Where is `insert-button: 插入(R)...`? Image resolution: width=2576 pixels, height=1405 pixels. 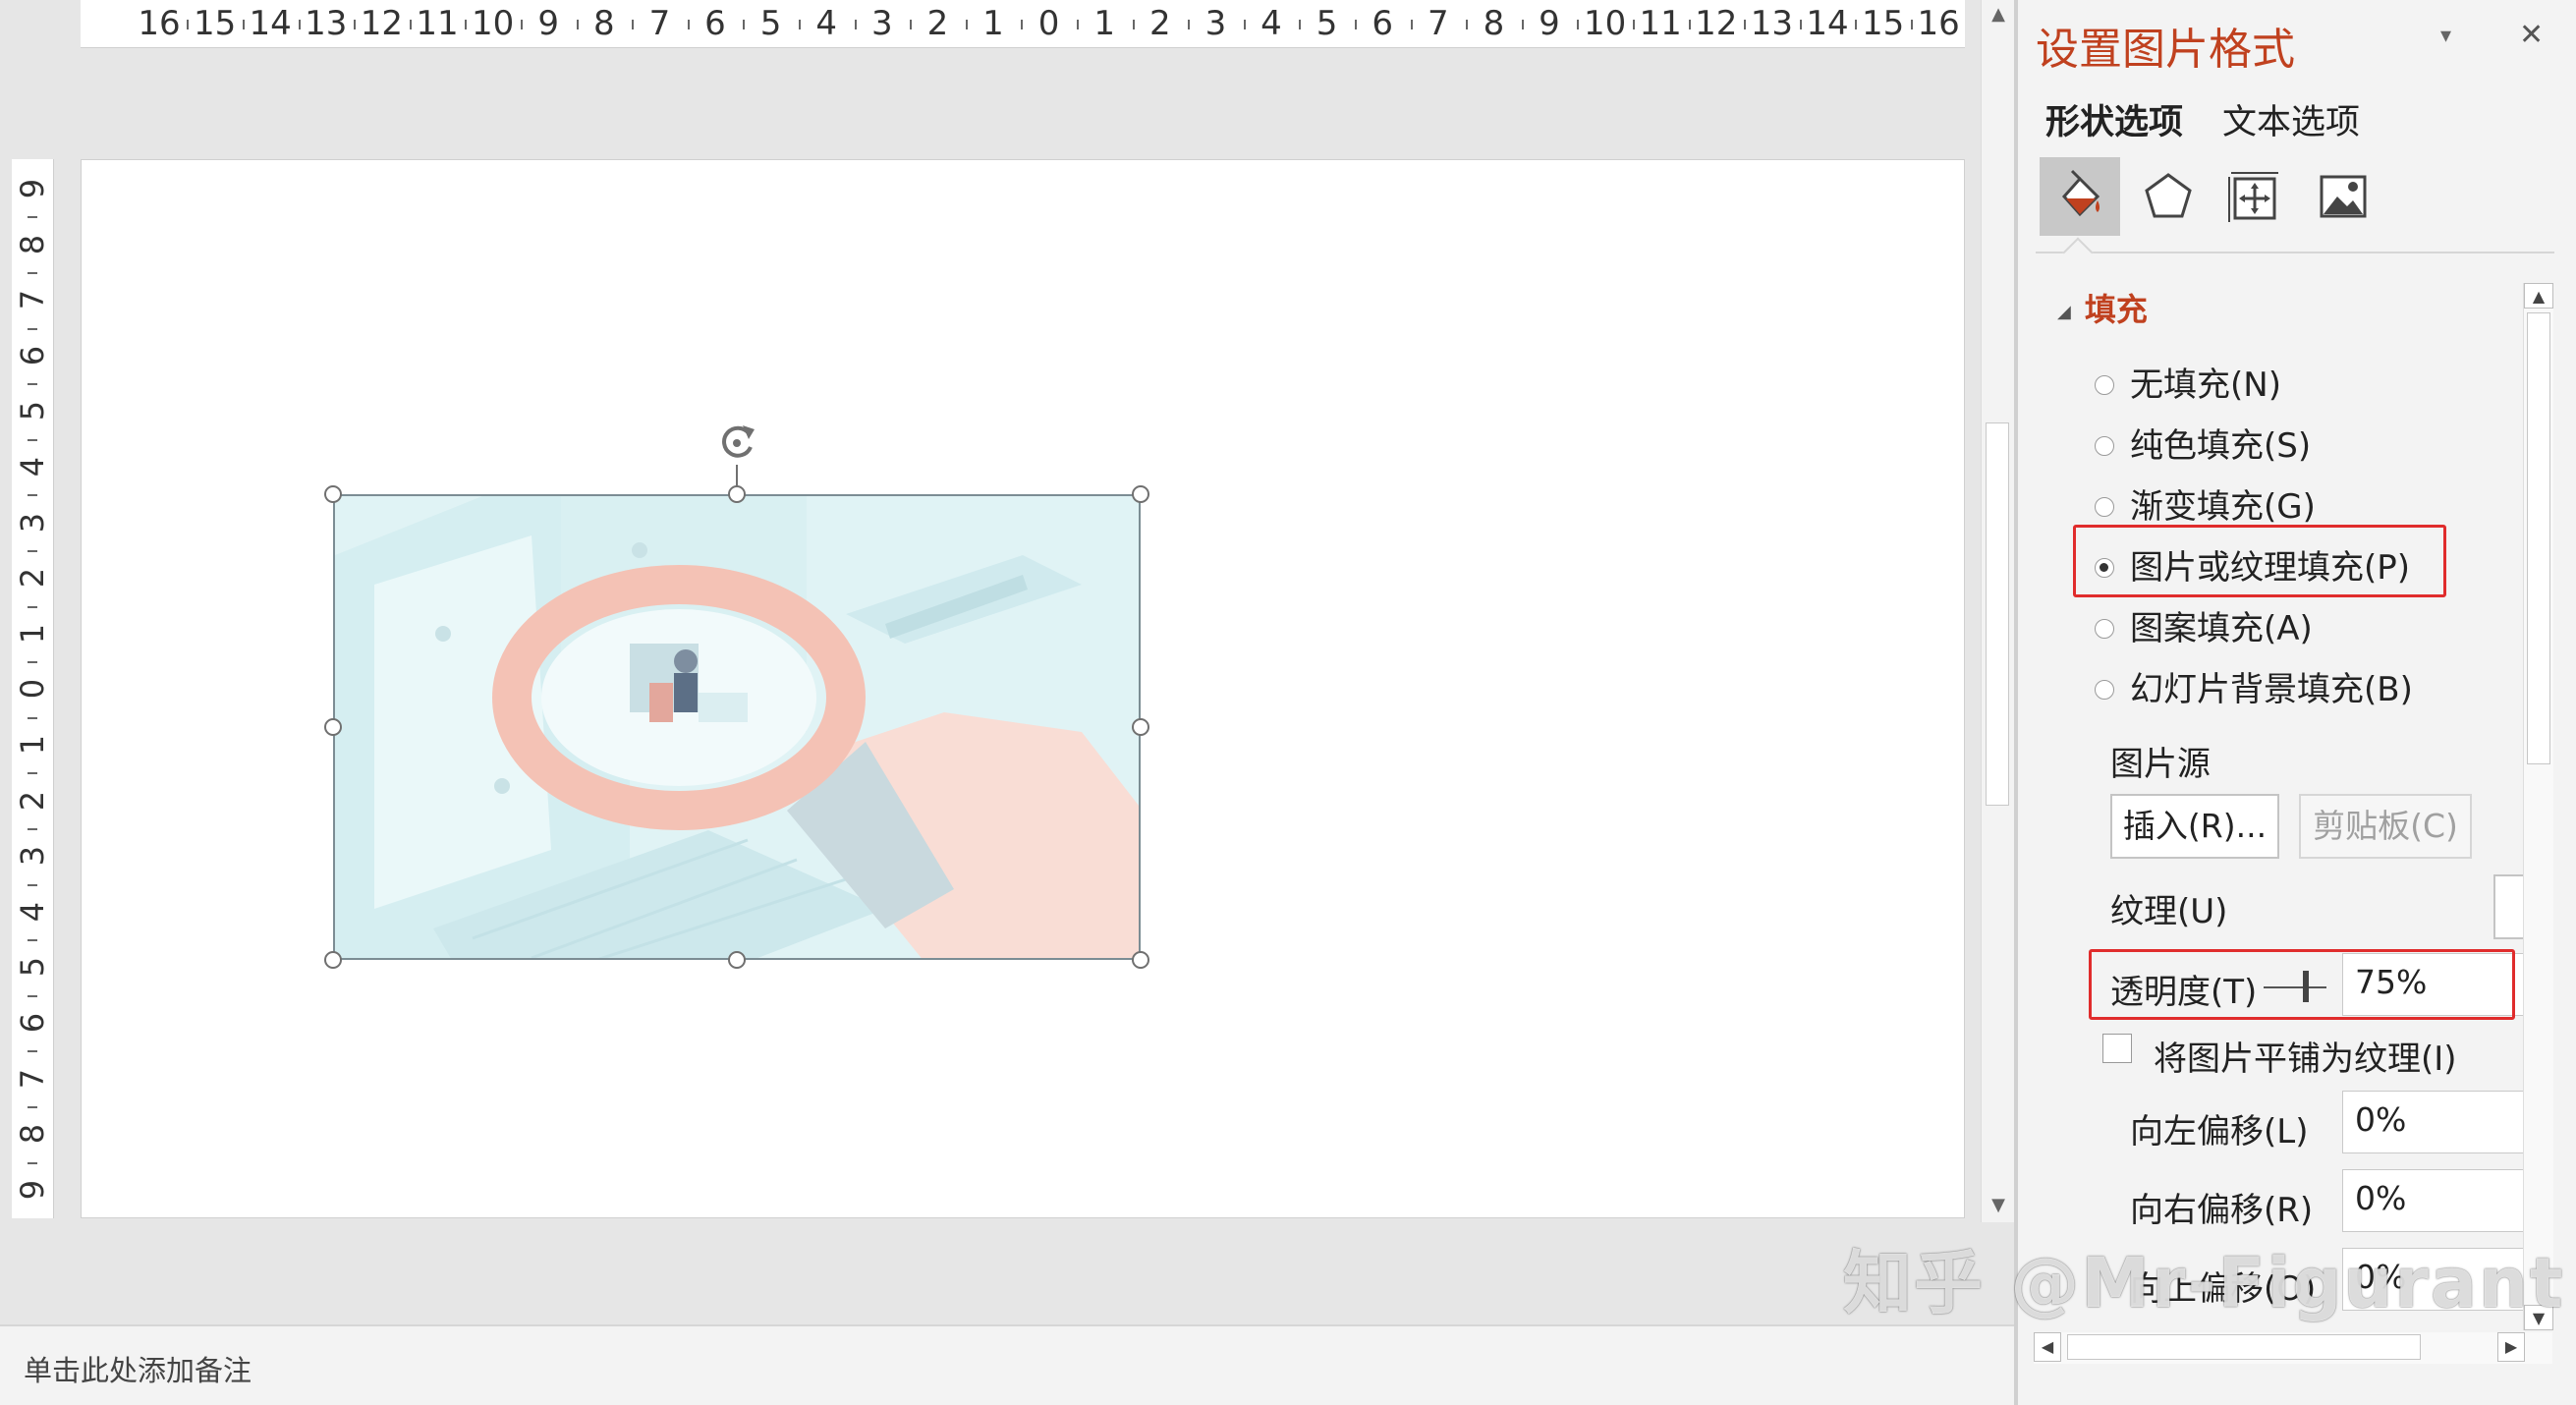 insert-button: 插入(R)... is located at coordinates (2194, 827).